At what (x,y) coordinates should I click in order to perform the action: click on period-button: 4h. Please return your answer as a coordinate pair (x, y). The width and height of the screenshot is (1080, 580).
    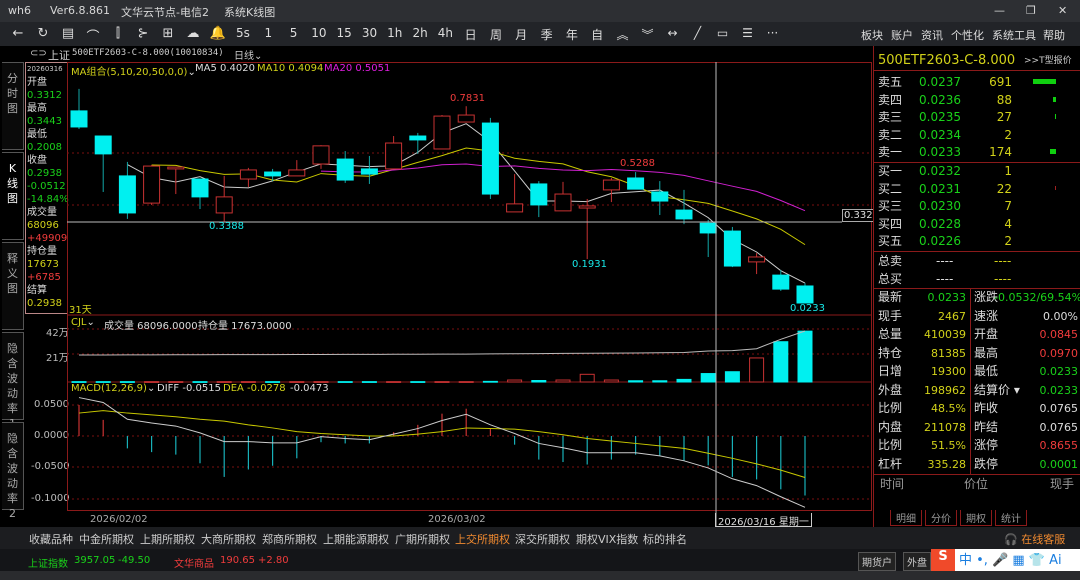
    Looking at the image, I should click on (445, 33).